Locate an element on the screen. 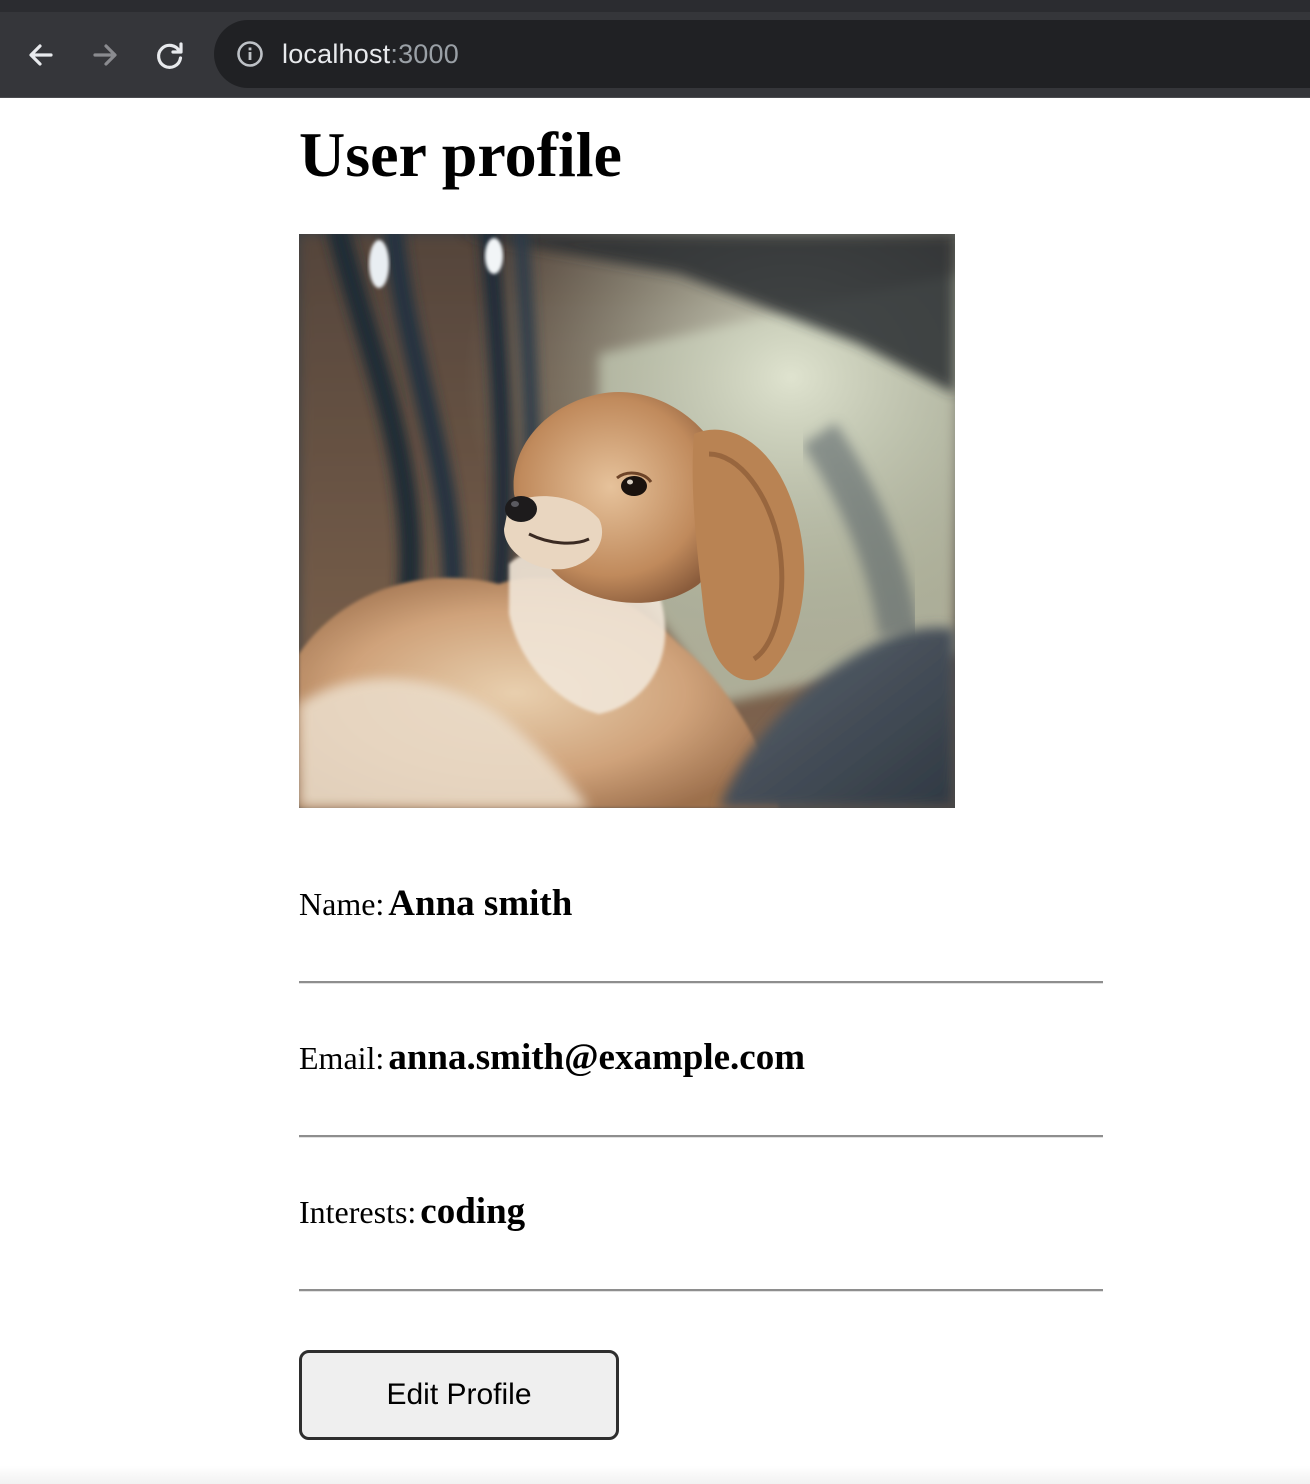 This screenshot has height=1484, width=1310. back-button is located at coordinates (41, 55).